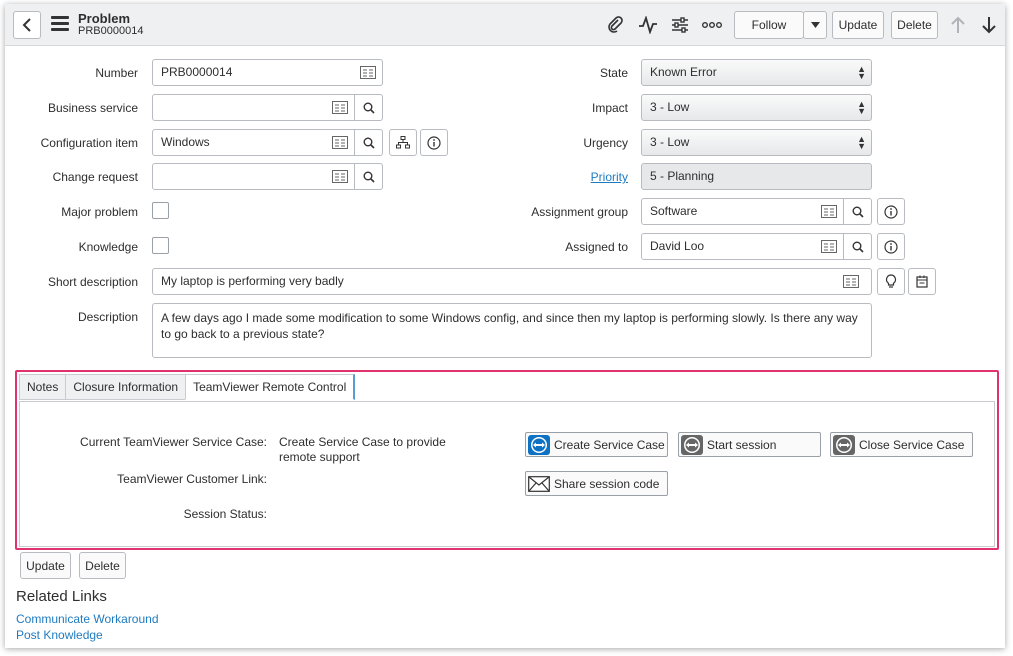 The image size is (1013, 656). I want to click on assignment-group-lookup-button, so click(857, 211).